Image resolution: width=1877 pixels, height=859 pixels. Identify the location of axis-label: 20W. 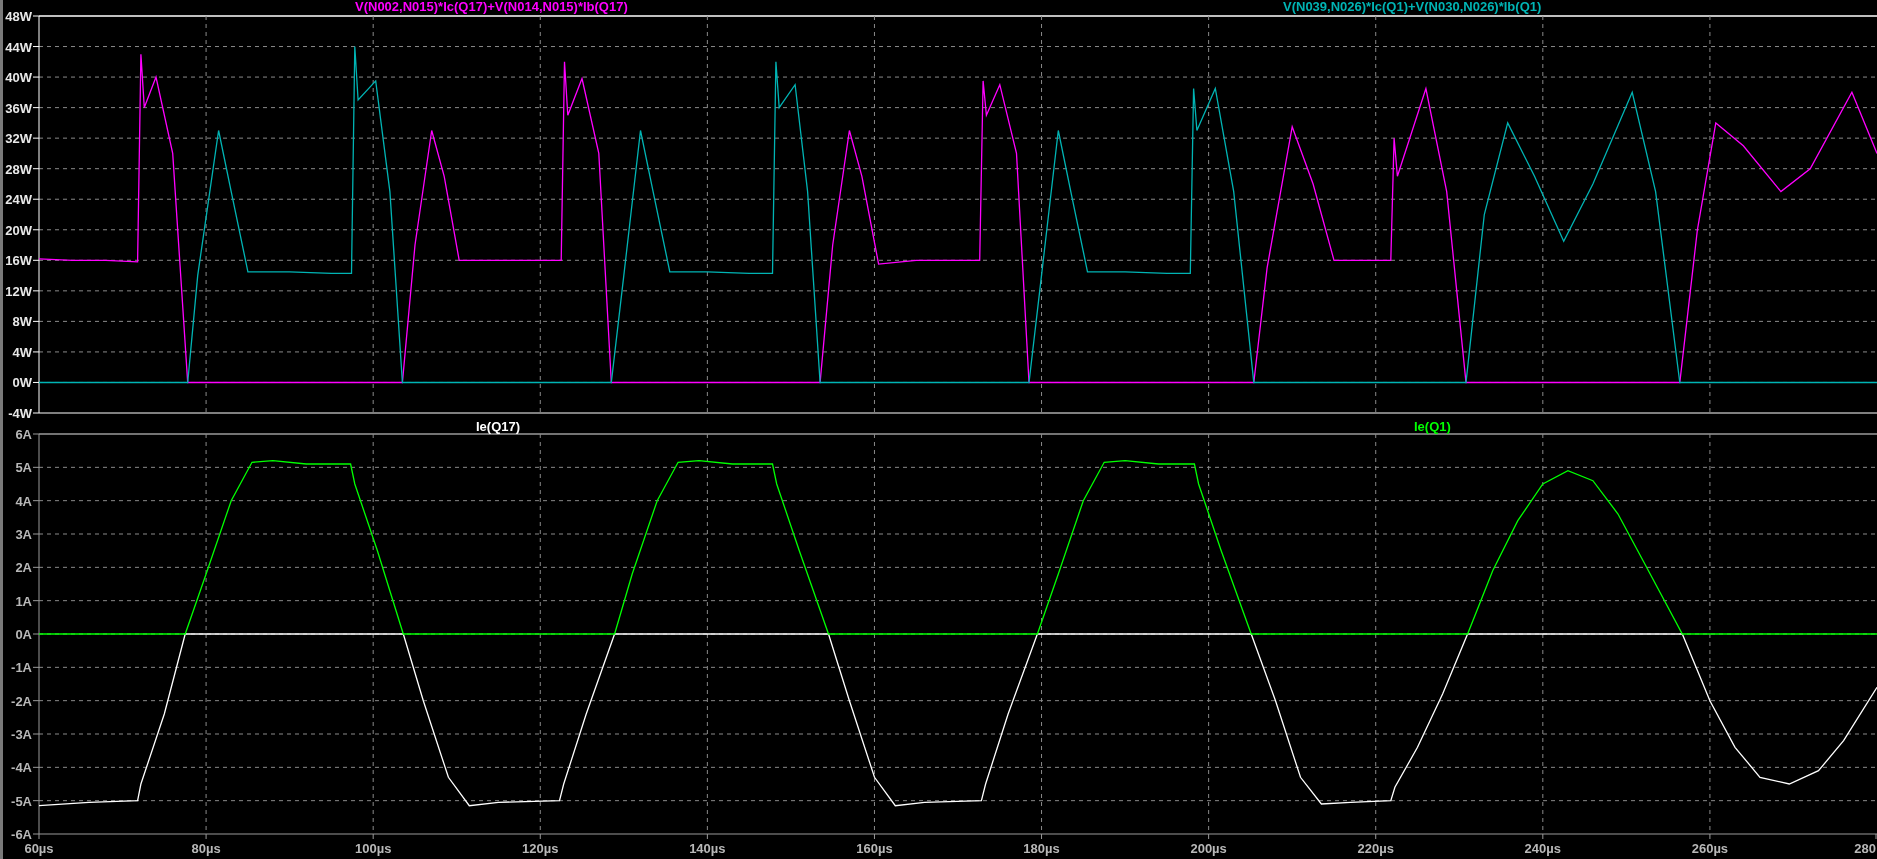
(18, 230).